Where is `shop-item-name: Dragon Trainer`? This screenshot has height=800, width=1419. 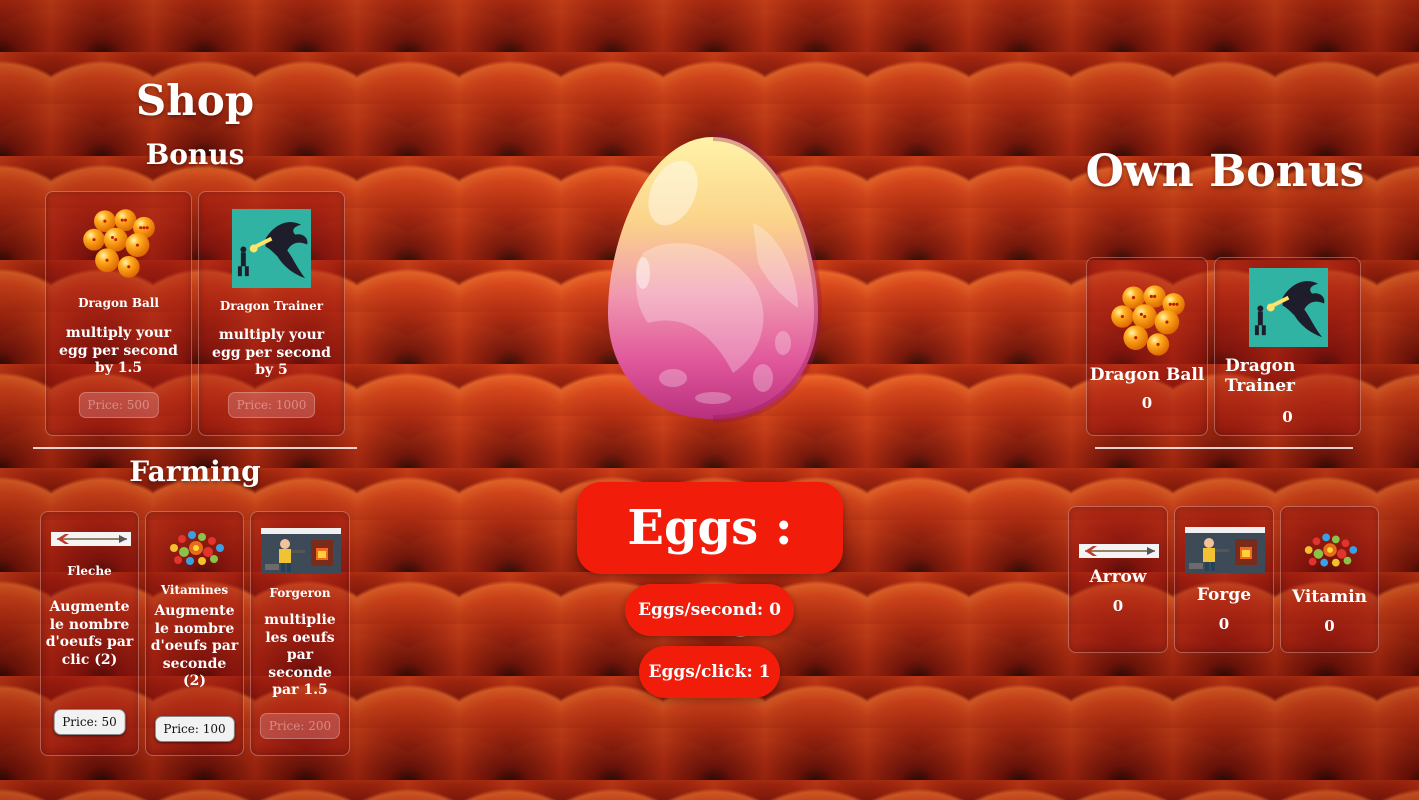 shop-item-name: Dragon Trainer is located at coordinates (271, 306).